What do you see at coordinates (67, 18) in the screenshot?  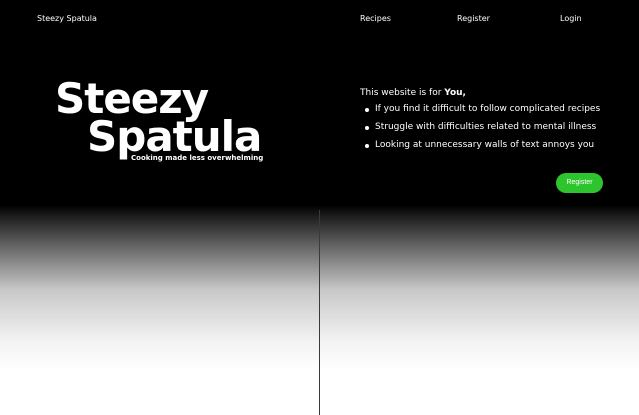 I see `nav-brand-link: Steezy Spatula` at bounding box center [67, 18].